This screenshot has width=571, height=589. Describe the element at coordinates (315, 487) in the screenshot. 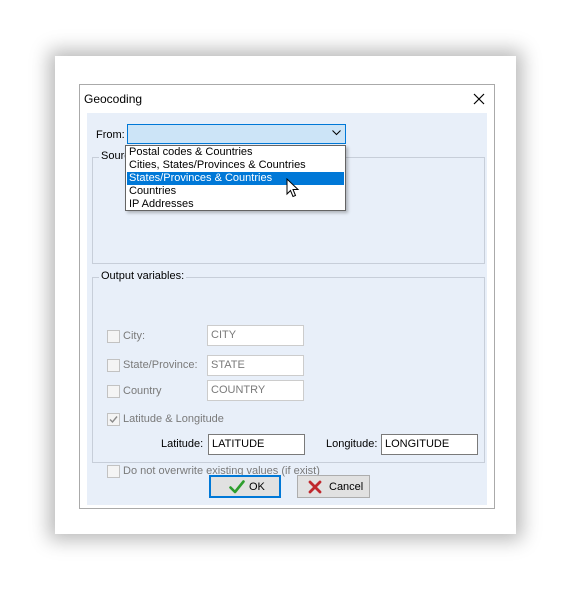

I see `x-icon` at that location.